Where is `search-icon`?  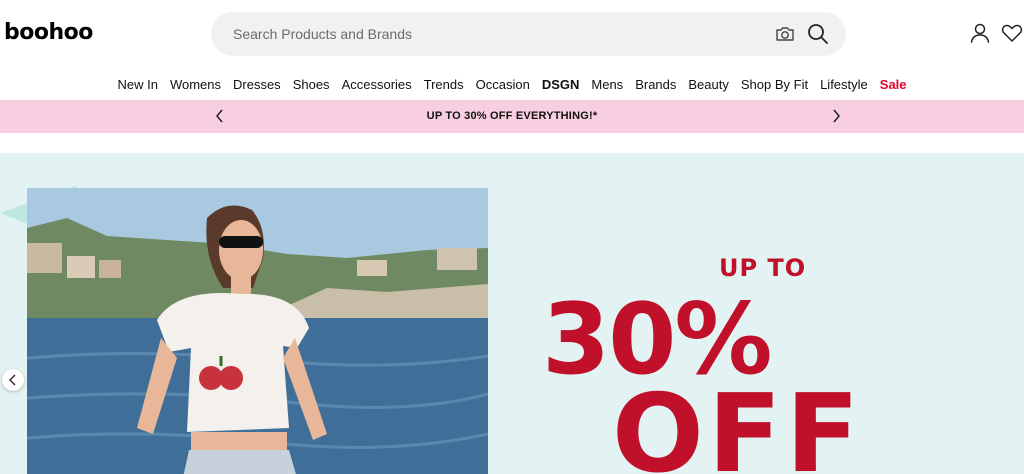 search-icon is located at coordinates (818, 34).